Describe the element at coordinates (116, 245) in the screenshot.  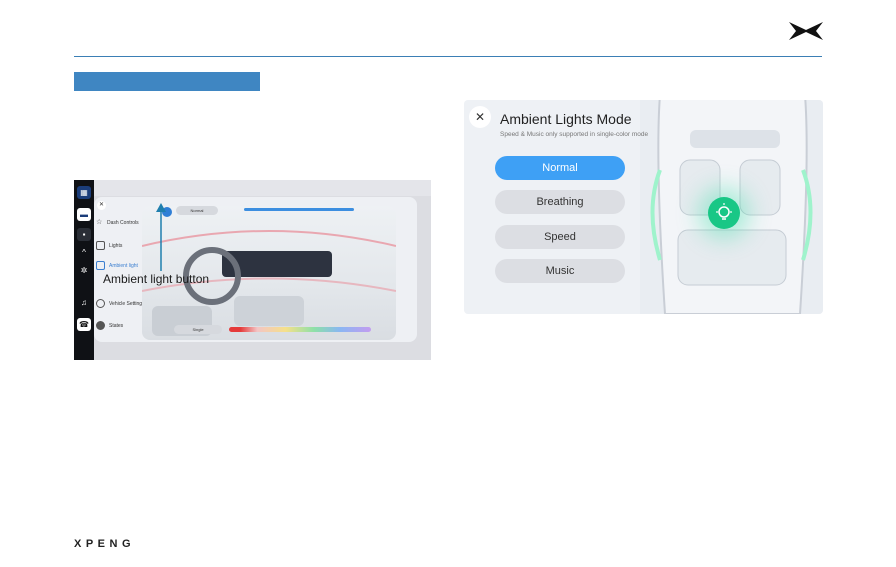
I see `menu-item-label: Lights` at that location.